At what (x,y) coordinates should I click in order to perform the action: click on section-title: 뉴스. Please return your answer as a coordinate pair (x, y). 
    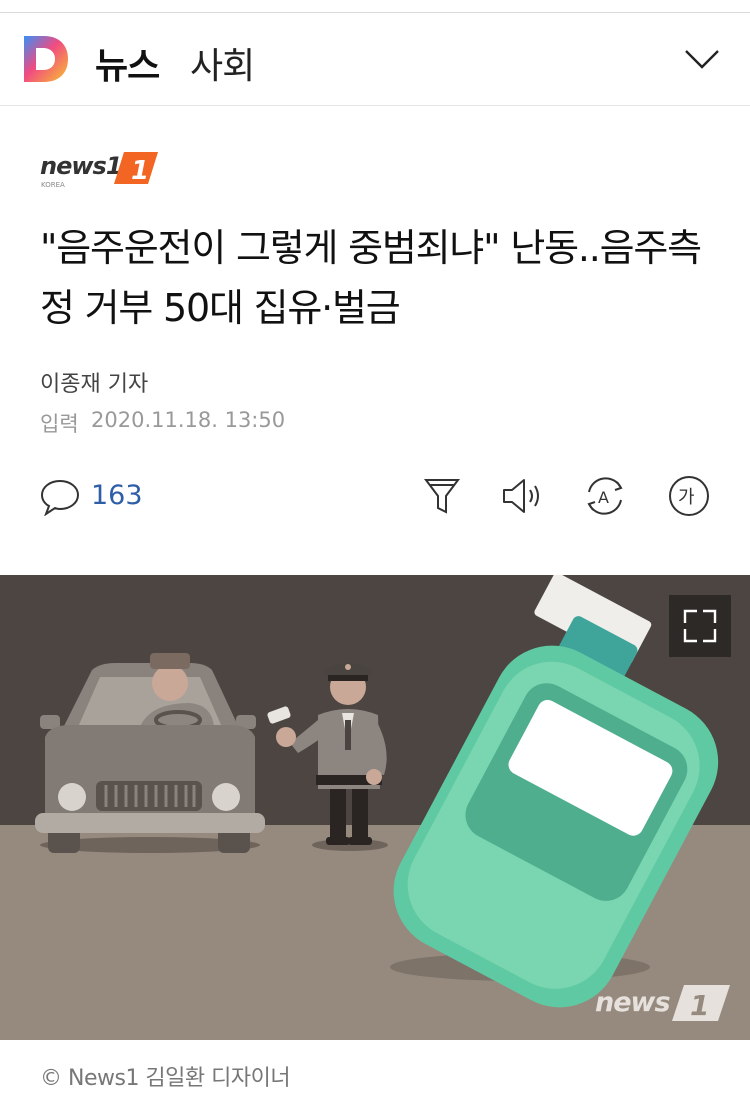
    Looking at the image, I should click on (127, 63).